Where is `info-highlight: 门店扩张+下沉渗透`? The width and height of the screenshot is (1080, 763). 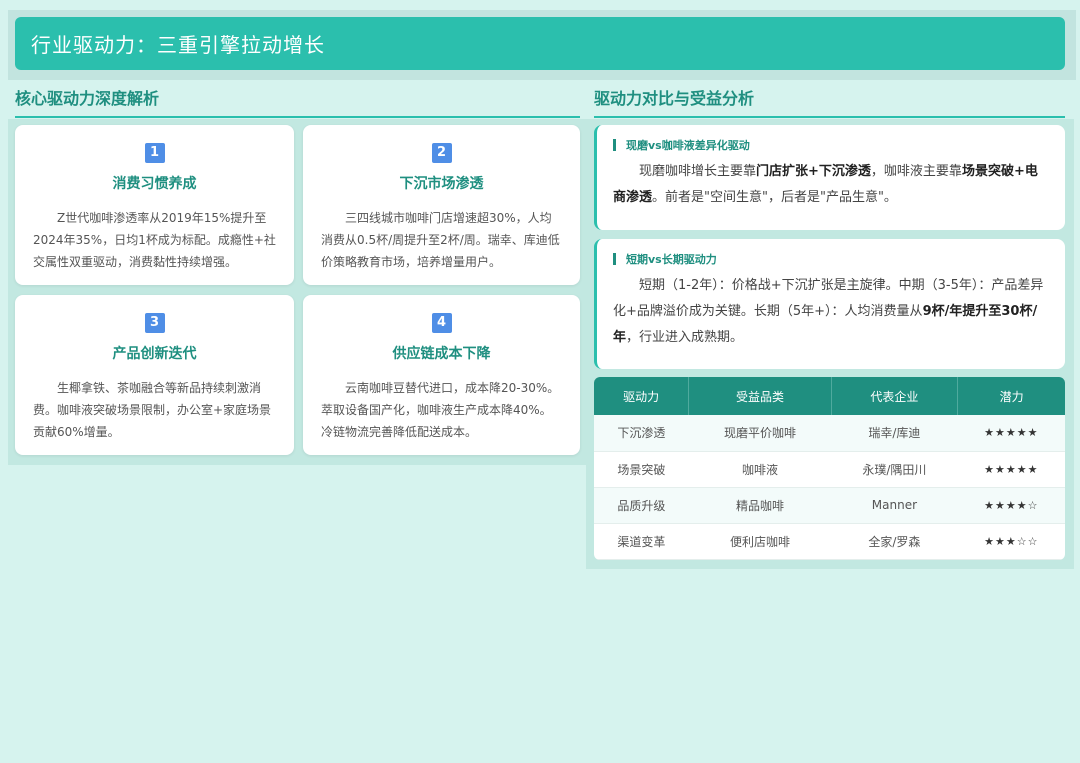 info-highlight: 门店扩张+下沉渗透 is located at coordinates (813, 171).